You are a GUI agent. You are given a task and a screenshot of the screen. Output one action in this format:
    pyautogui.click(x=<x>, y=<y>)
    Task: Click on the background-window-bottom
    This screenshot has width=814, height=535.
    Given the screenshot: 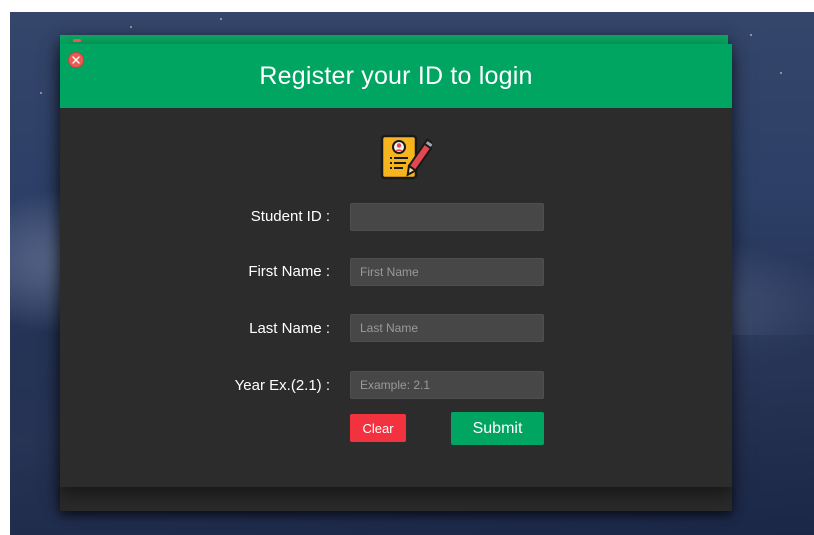 What is the action you would take?
    pyautogui.click(x=396, y=498)
    